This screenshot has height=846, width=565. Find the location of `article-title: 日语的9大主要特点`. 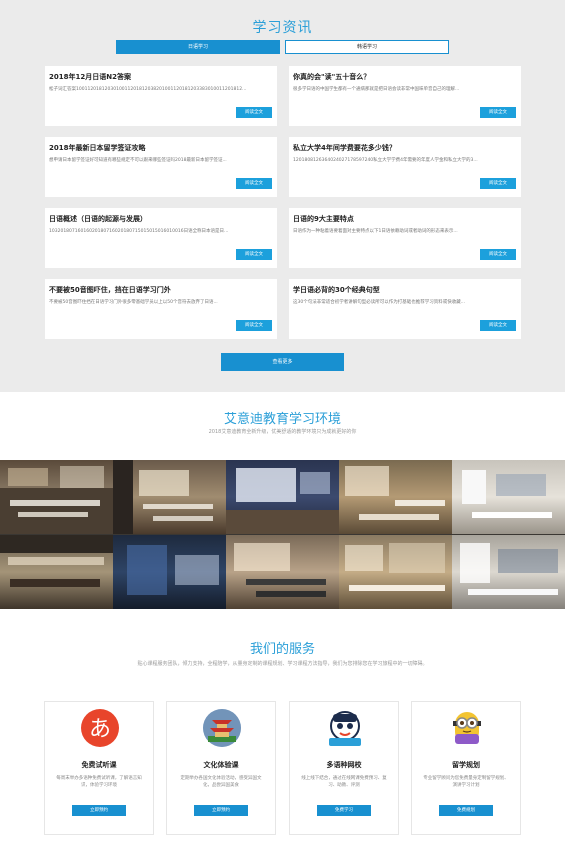

article-title: 日语的9大主要特点 is located at coordinates (323, 219).